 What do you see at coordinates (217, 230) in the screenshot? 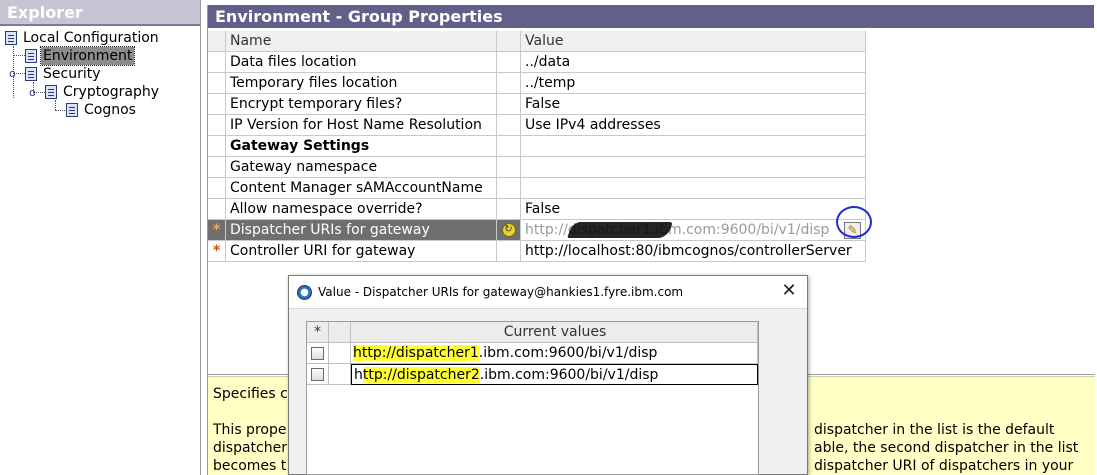
I see `required-mark: *` at bounding box center [217, 230].